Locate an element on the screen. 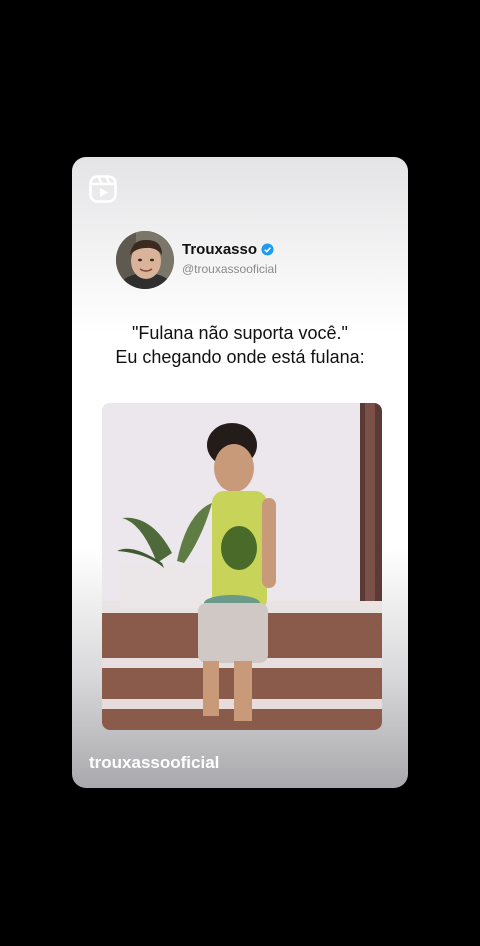 The height and width of the screenshot is (946, 480). avatar is located at coordinates (145, 260).